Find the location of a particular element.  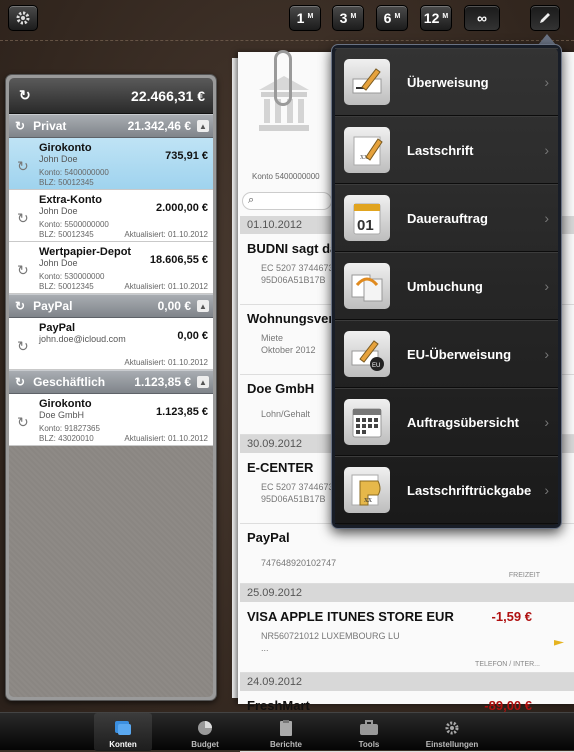

transaction-title: VISA APPLE ITUNES STORE EUR is located at coordinates (350, 616).